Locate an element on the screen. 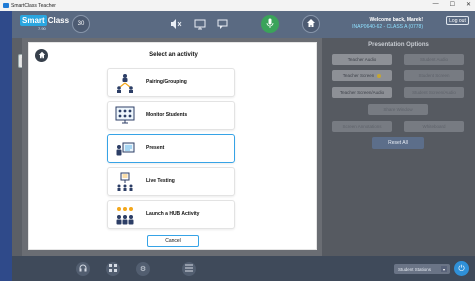  apps-grid-button is located at coordinates (113, 269).